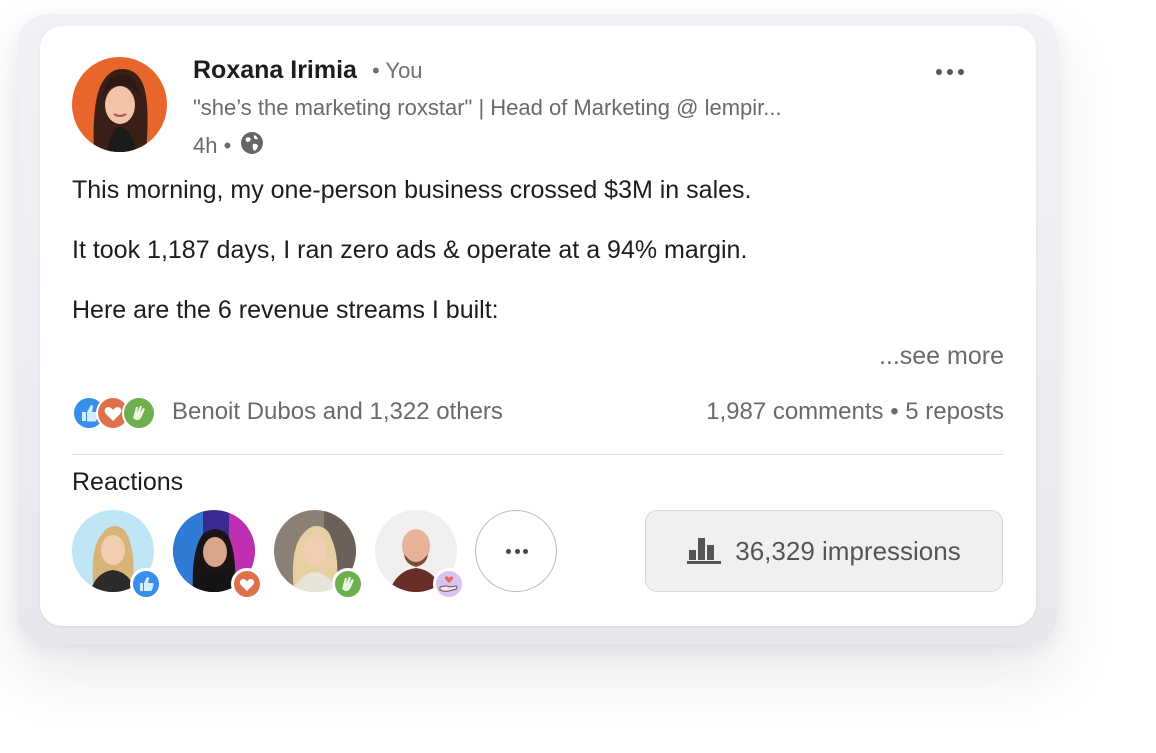  What do you see at coordinates (704, 551) in the screenshot?
I see `bar-chart-icon` at bounding box center [704, 551].